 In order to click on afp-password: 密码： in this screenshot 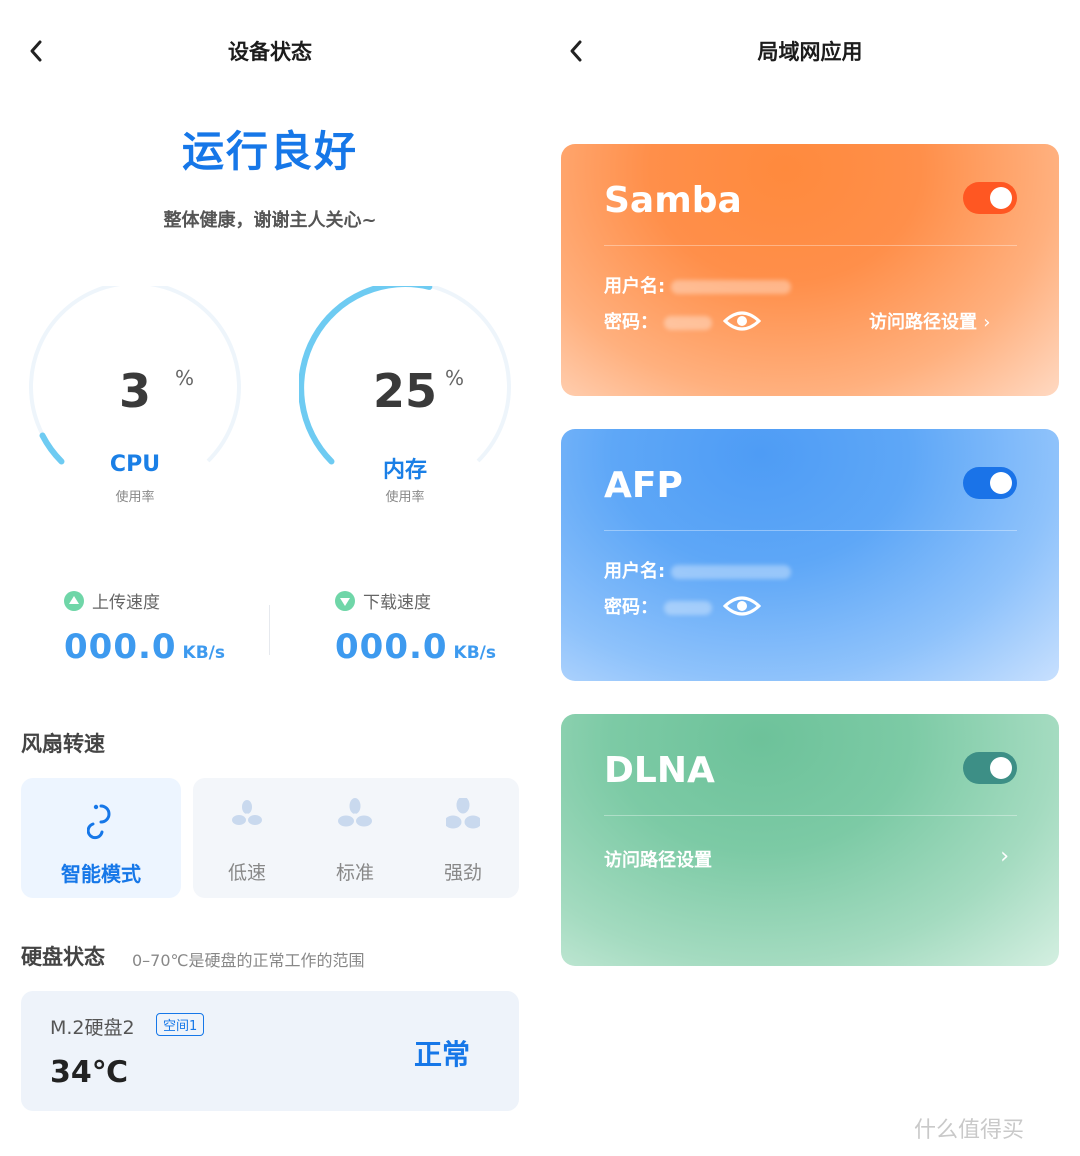, I will do `click(658, 606)`.